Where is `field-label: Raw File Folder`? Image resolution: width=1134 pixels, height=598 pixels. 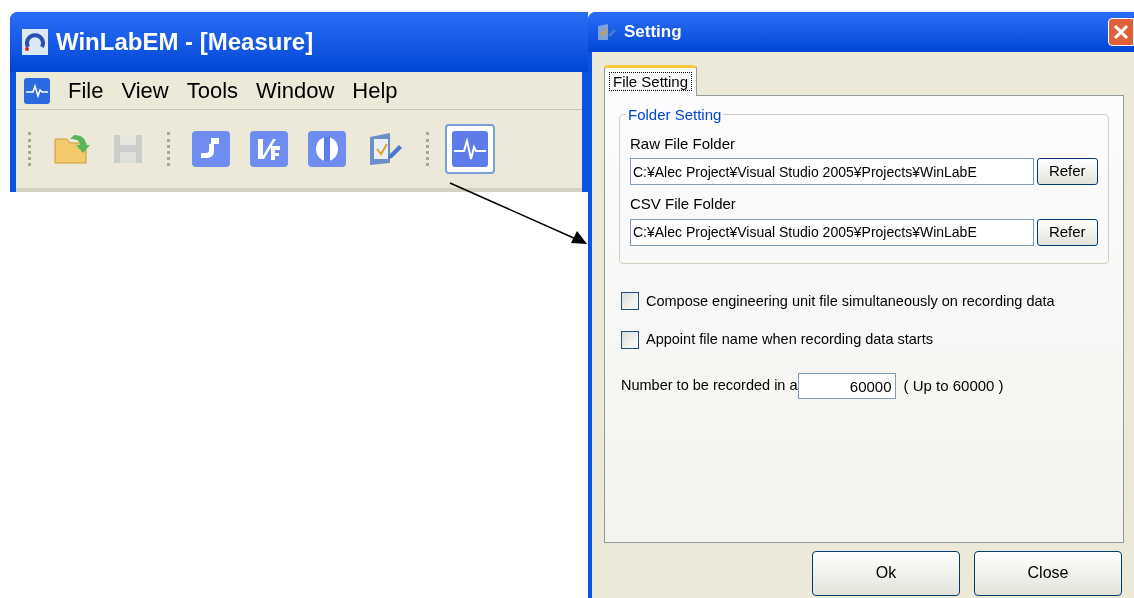
field-label: Raw File Folder is located at coordinates (683, 143).